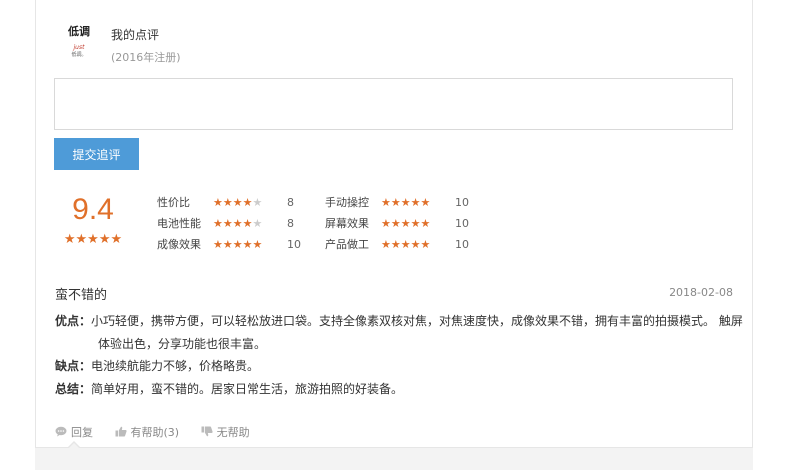 Image resolution: width=800 pixels, height=470 pixels. What do you see at coordinates (96, 154) in the screenshot?
I see `submit-follow-up-button: 提交追评` at bounding box center [96, 154].